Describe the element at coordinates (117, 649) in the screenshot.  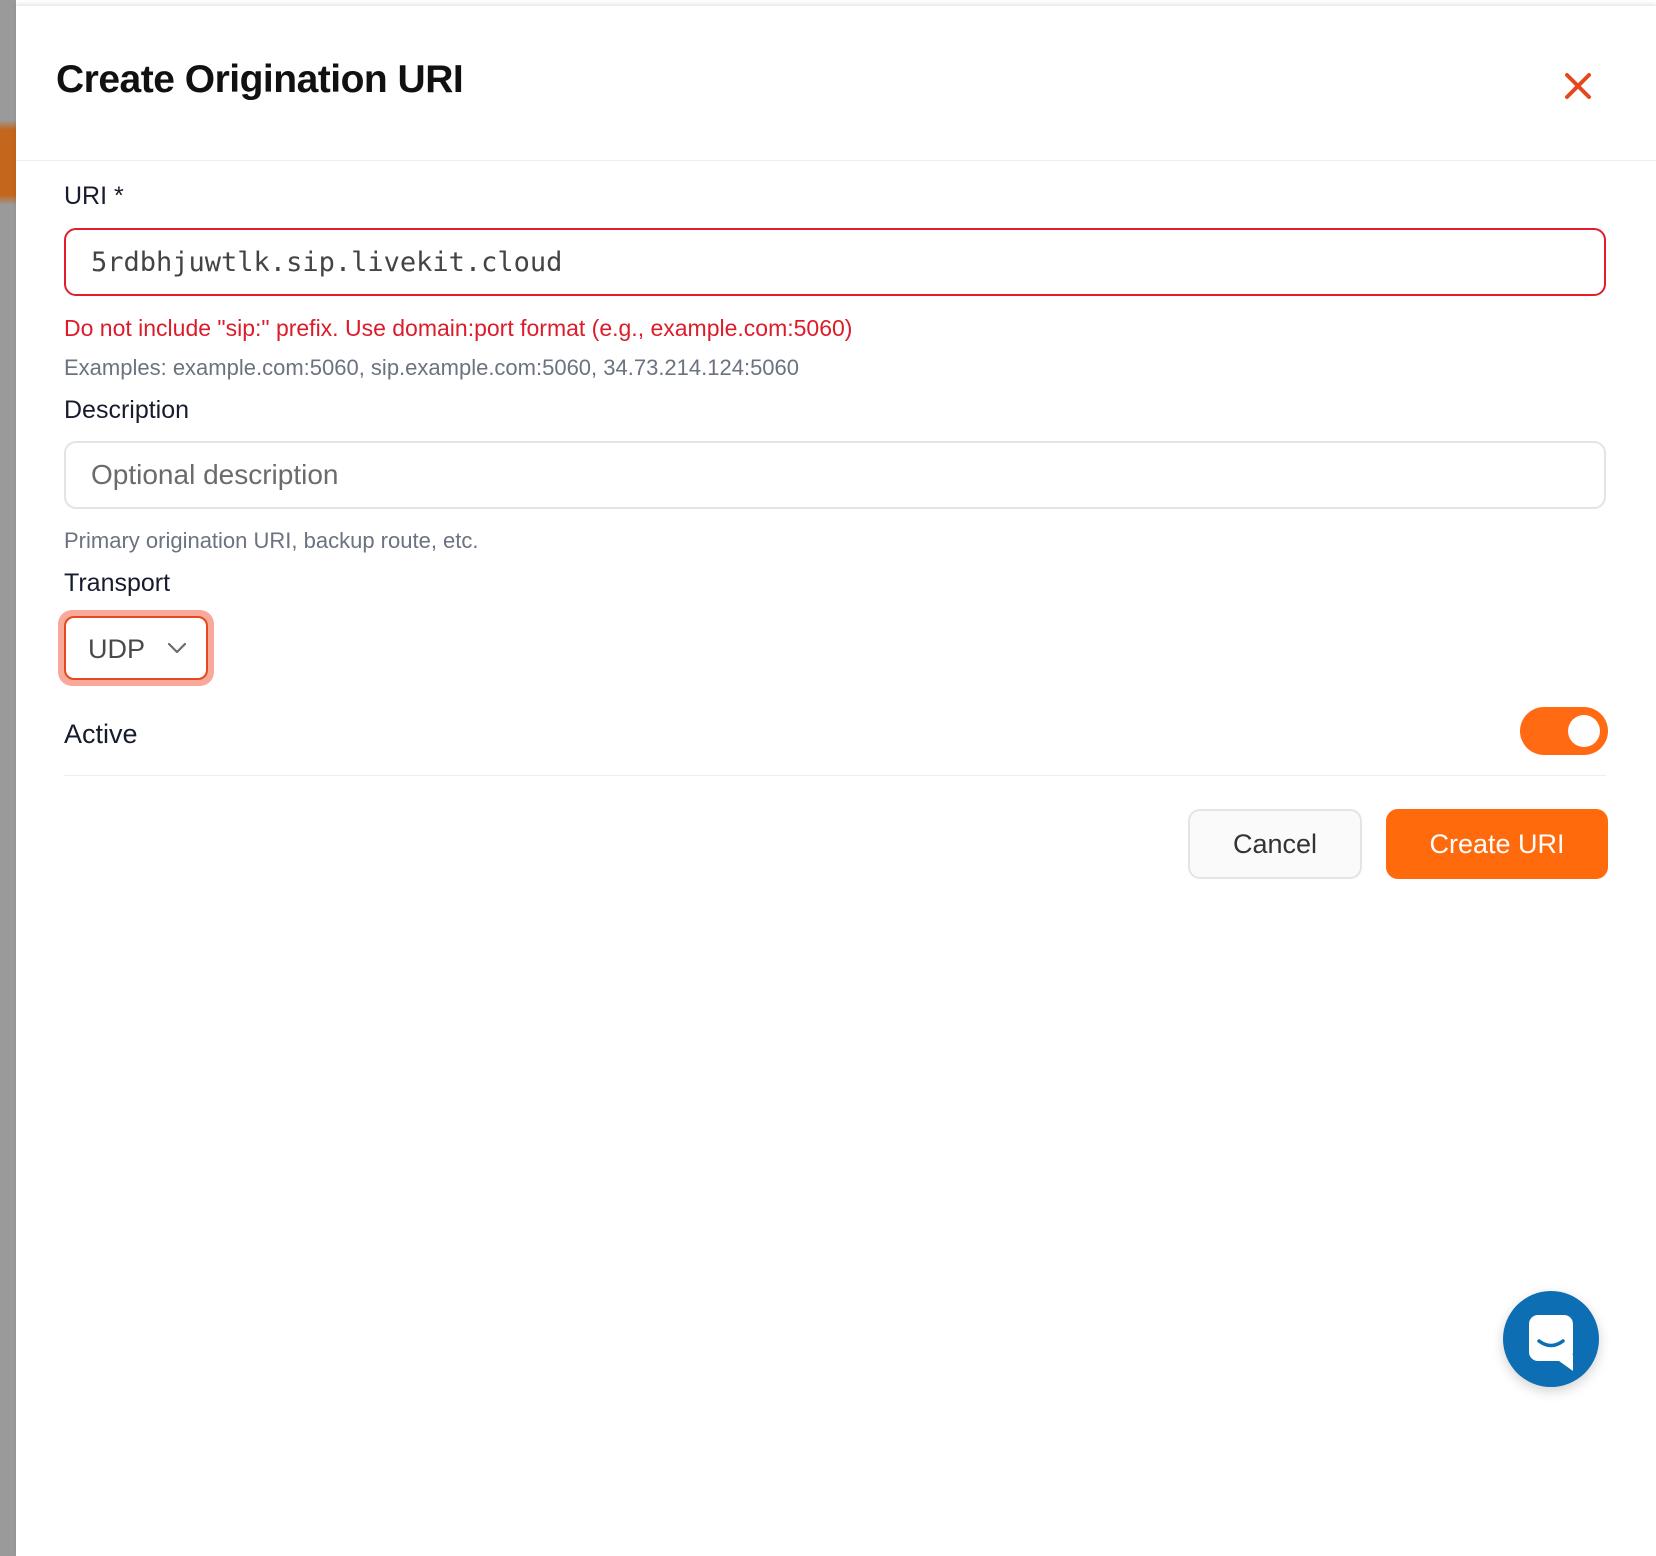
I see `transport-select-value: UDP` at that location.